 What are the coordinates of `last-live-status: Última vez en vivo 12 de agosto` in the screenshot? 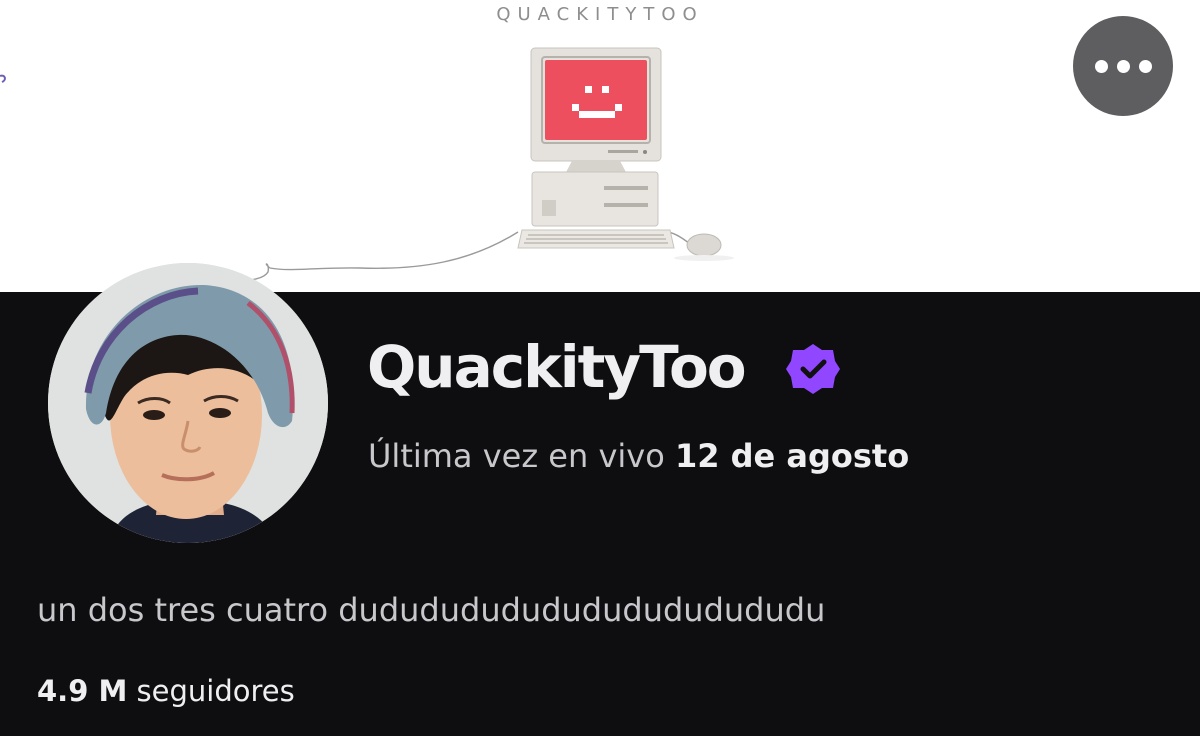 It's located at (638, 456).